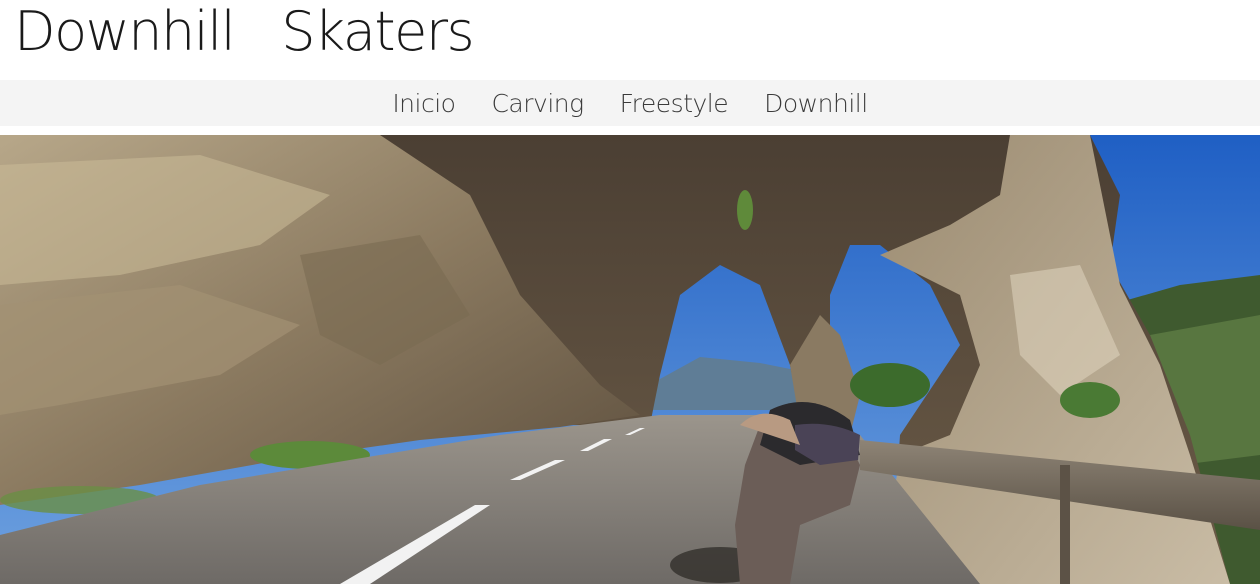  What do you see at coordinates (674, 103) in the screenshot?
I see `nav-item-freestyle: Freestyle` at bounding box center [674, 103].